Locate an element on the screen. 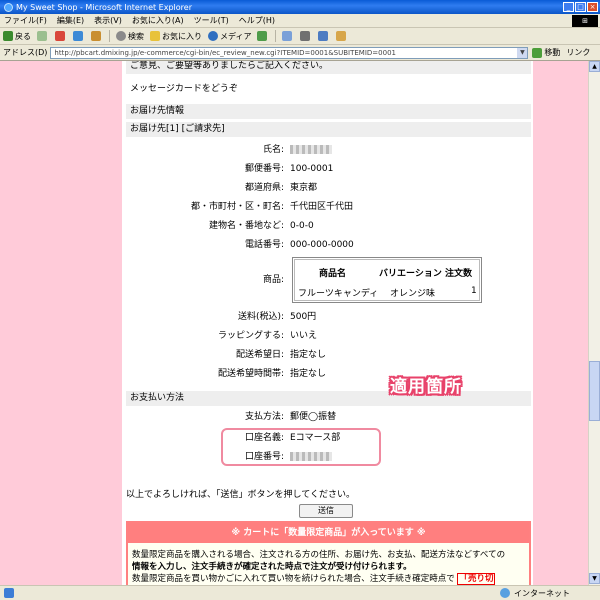 This screenshot has width=600, height=600. print-button is located at coordinates (306, 36).